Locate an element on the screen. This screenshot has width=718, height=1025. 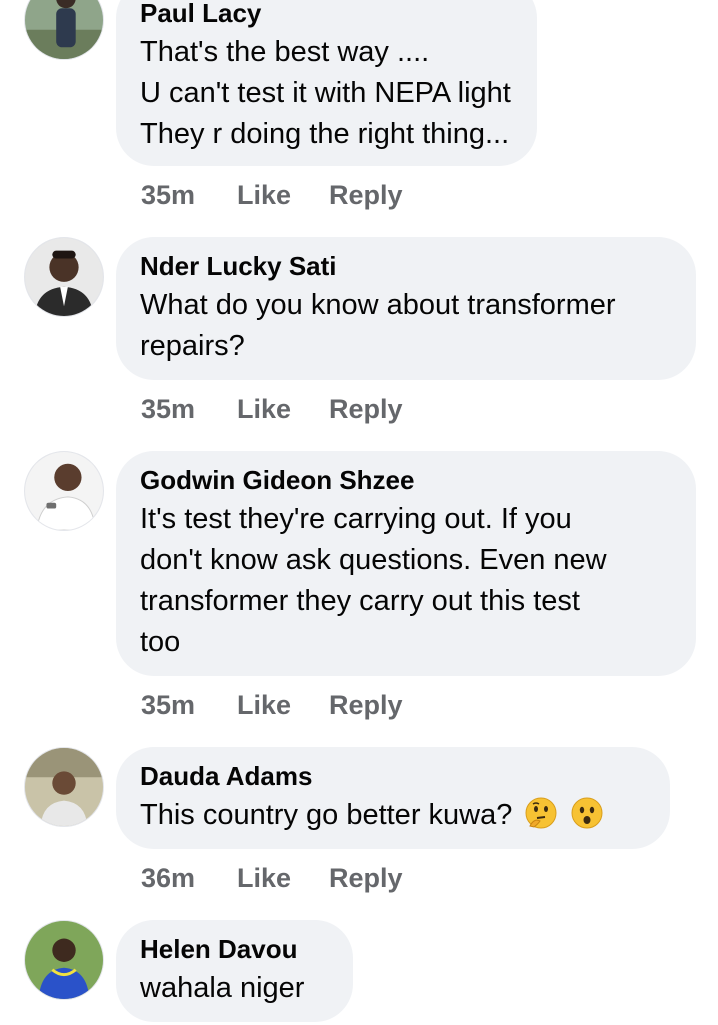
comment-author: Paul Lacy is located at coordinates (325, 14).